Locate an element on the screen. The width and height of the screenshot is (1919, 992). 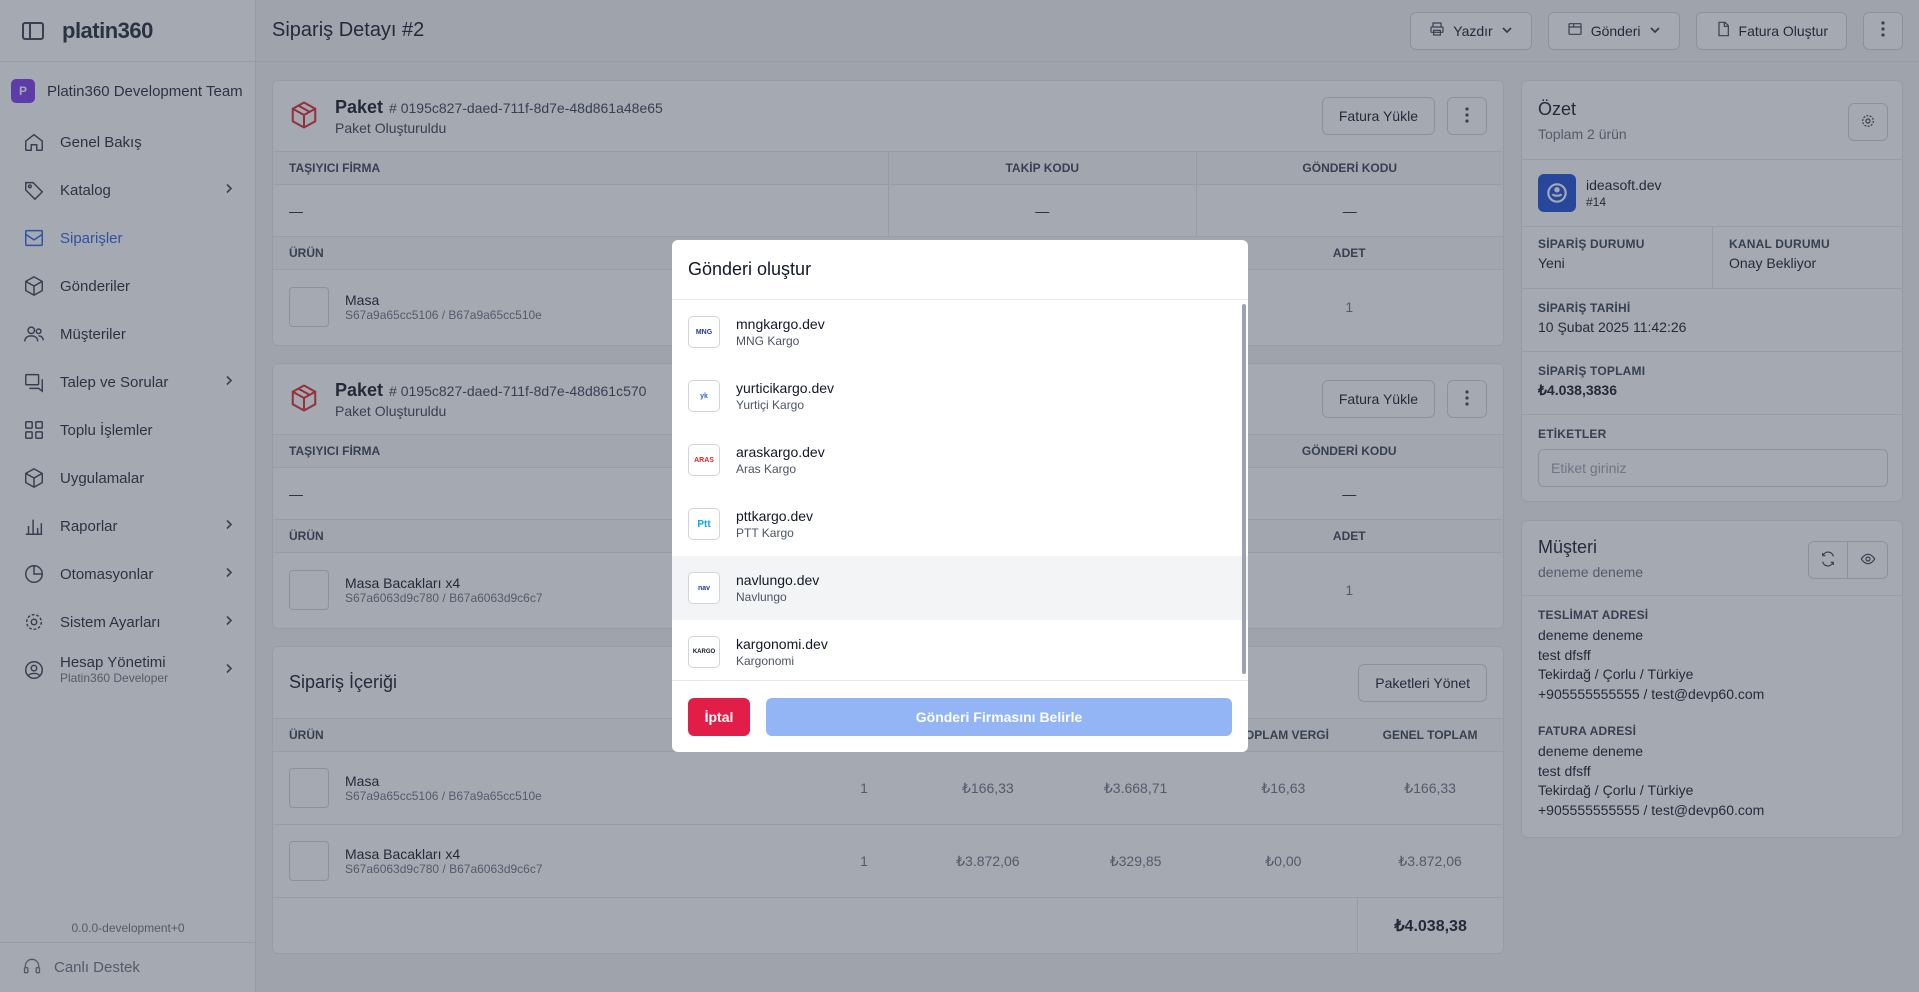
carrier-option-ptt: Ptt pttkargo.dev PTT Kargo is located at coordinates (960, 524).